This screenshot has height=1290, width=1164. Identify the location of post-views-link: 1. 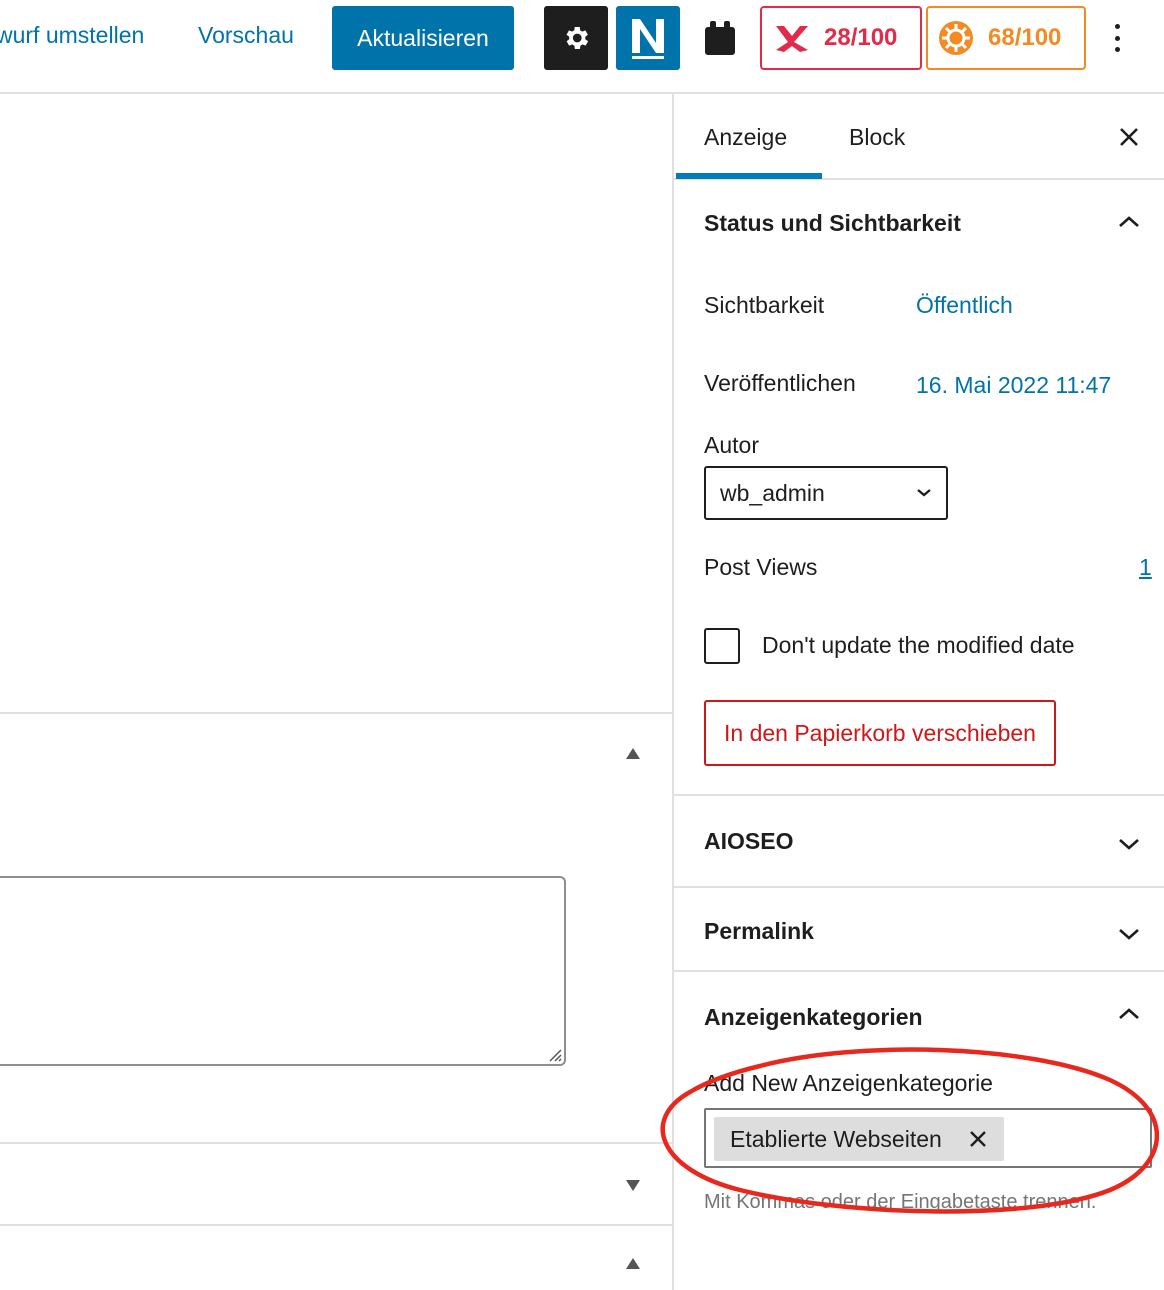
(1145, 567).